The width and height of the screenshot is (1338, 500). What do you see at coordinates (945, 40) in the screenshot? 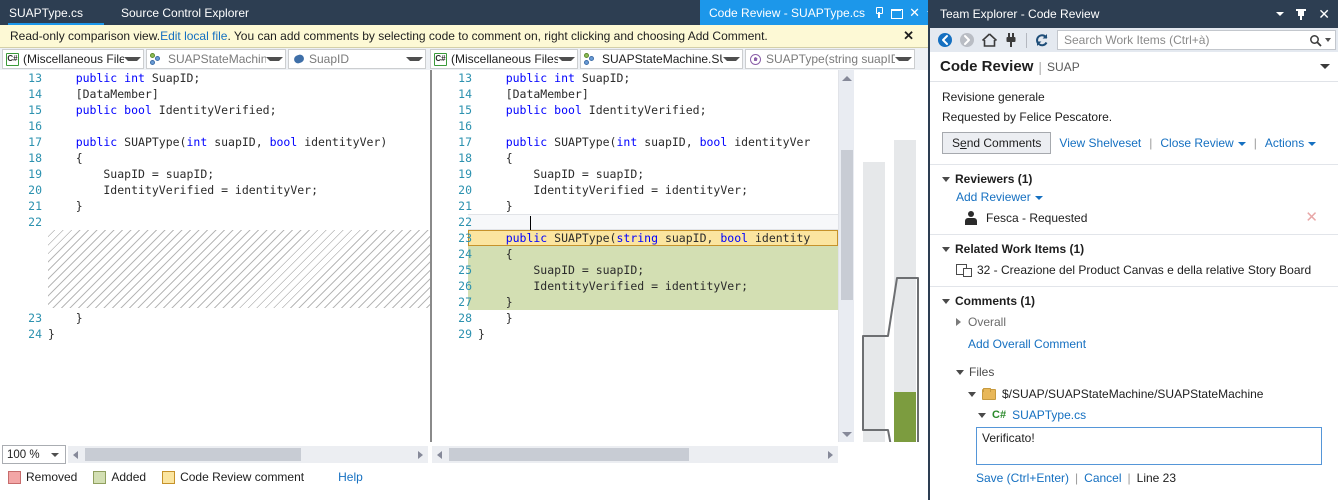
I see `back-icon` at bounding box center [945, 40].